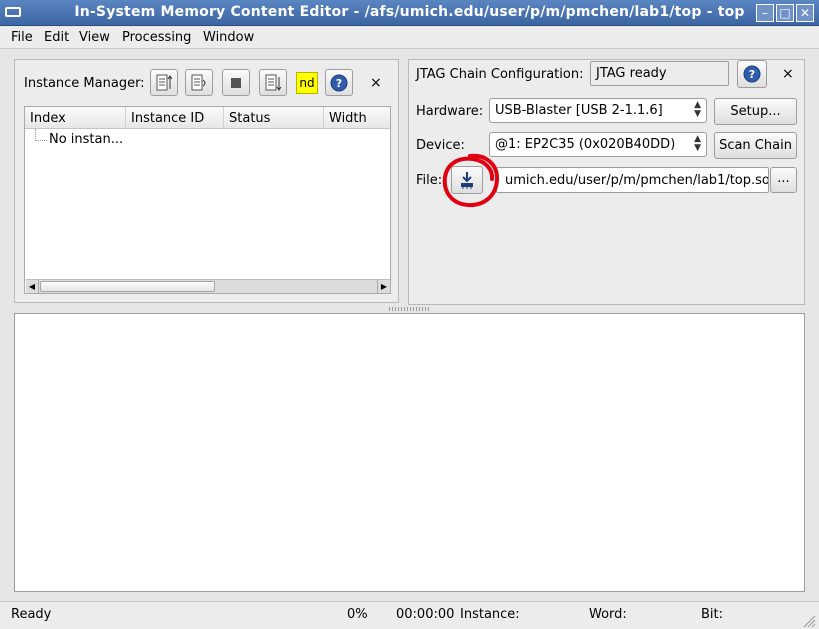 This screenshot has height=629, width=819. I want to click on status-bar: Ready 0% 00:00:00 Instance: Word: Bit:, so click(409, 615).